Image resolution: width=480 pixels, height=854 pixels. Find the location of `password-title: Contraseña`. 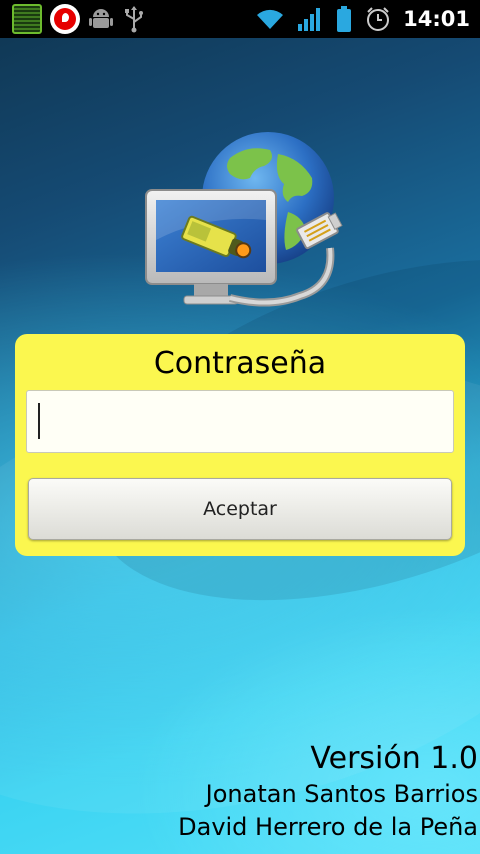

password-title: Contraseña is located at coordinates (240, 363).